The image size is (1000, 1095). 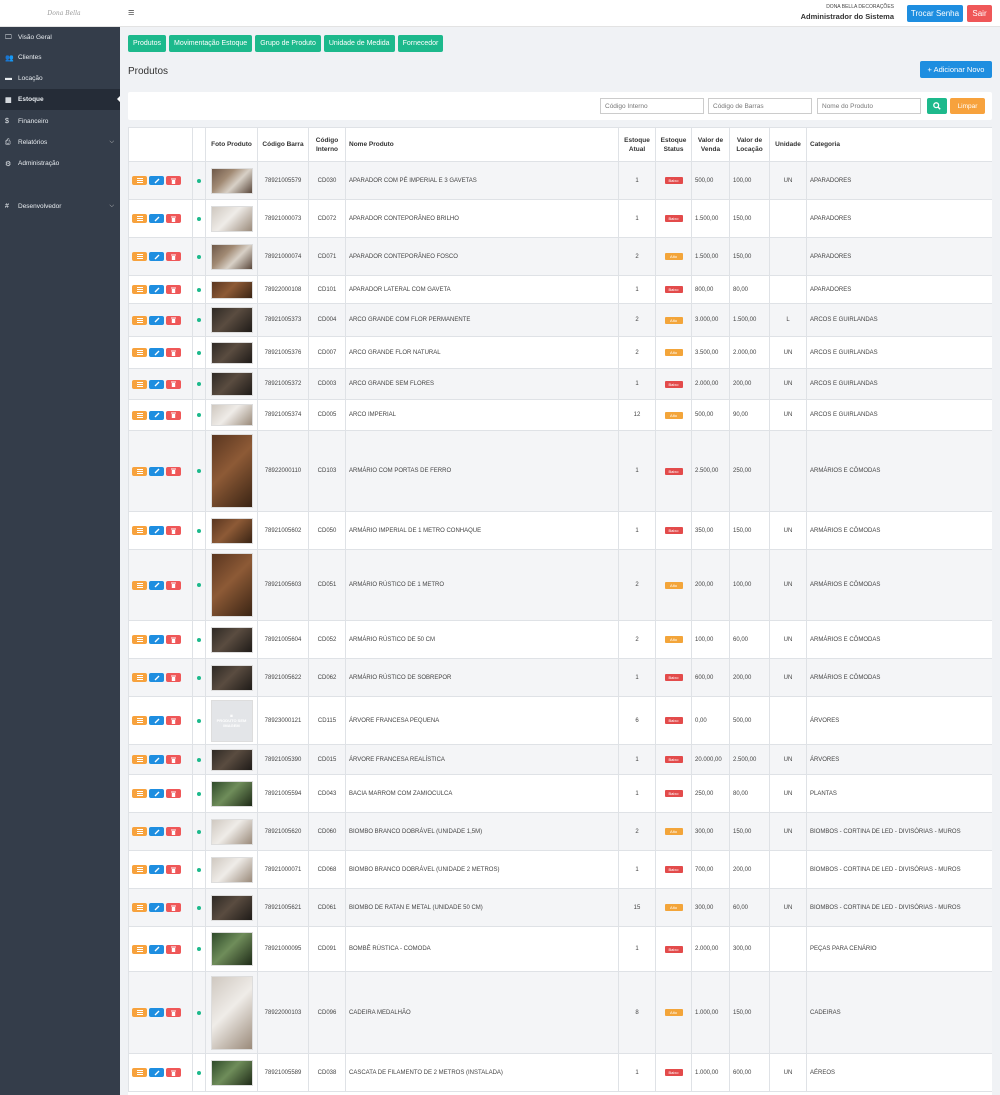 What do you see at coordinates (937, 106) in the screenshot?
I see `search-button` at bounding box center [937, 106].